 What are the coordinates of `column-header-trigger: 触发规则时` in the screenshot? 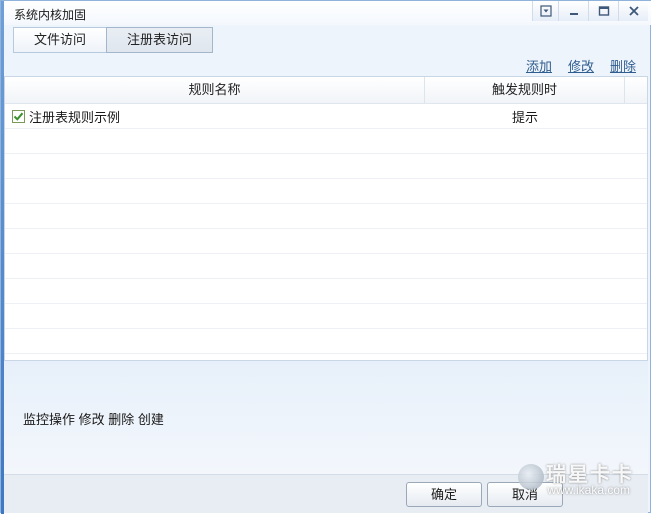 It's located at (525, 90).